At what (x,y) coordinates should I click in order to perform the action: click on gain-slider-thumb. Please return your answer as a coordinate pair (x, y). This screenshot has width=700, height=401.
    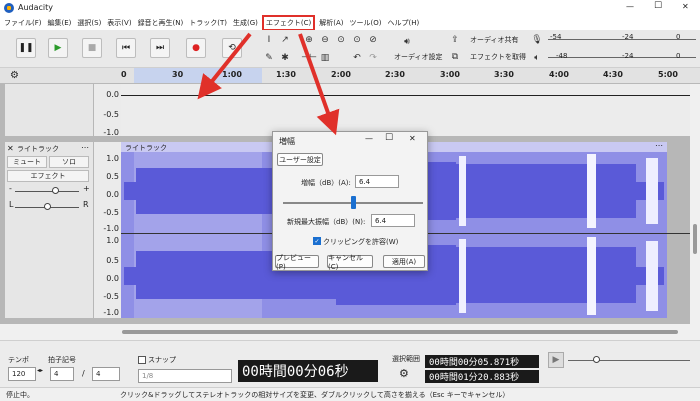
    Looking at the image, I should click on (55, 190).